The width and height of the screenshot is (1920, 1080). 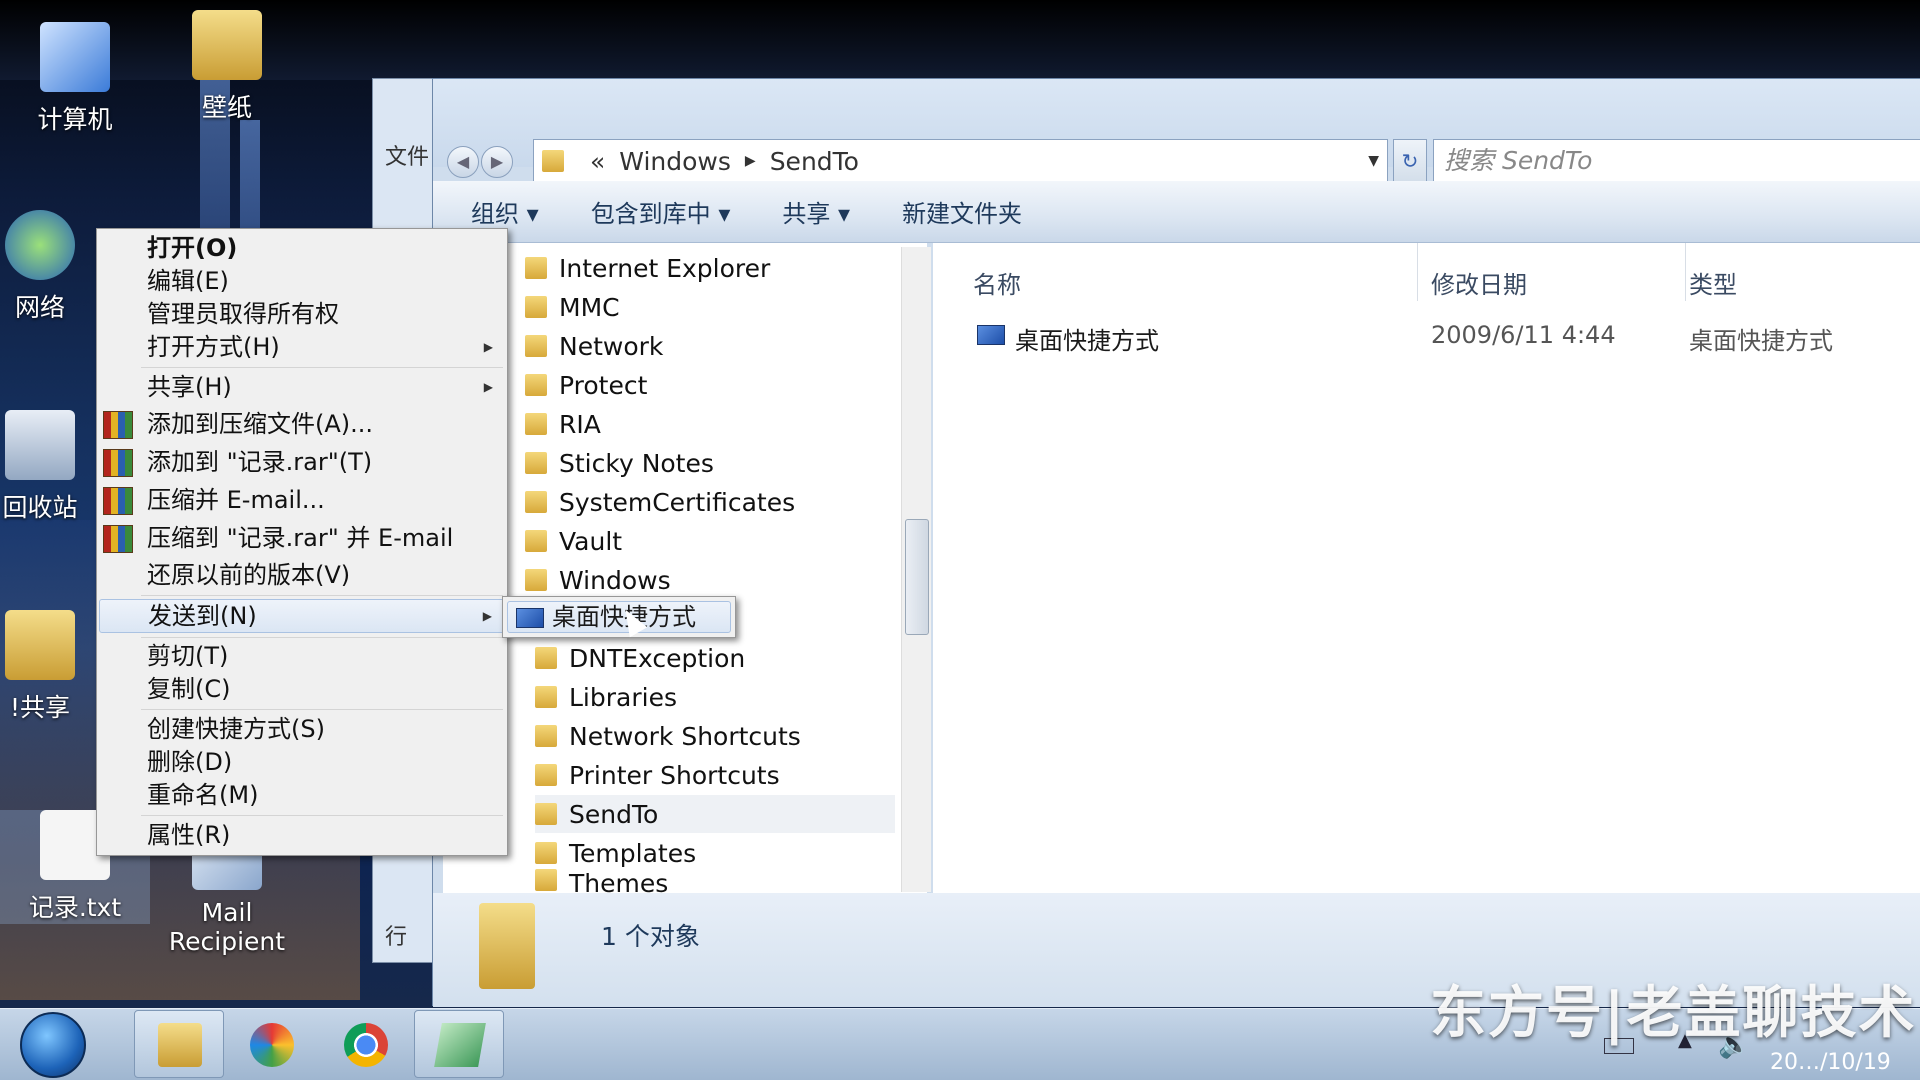 I want to click on tree-item: MMC, so click(x=572, y=307).